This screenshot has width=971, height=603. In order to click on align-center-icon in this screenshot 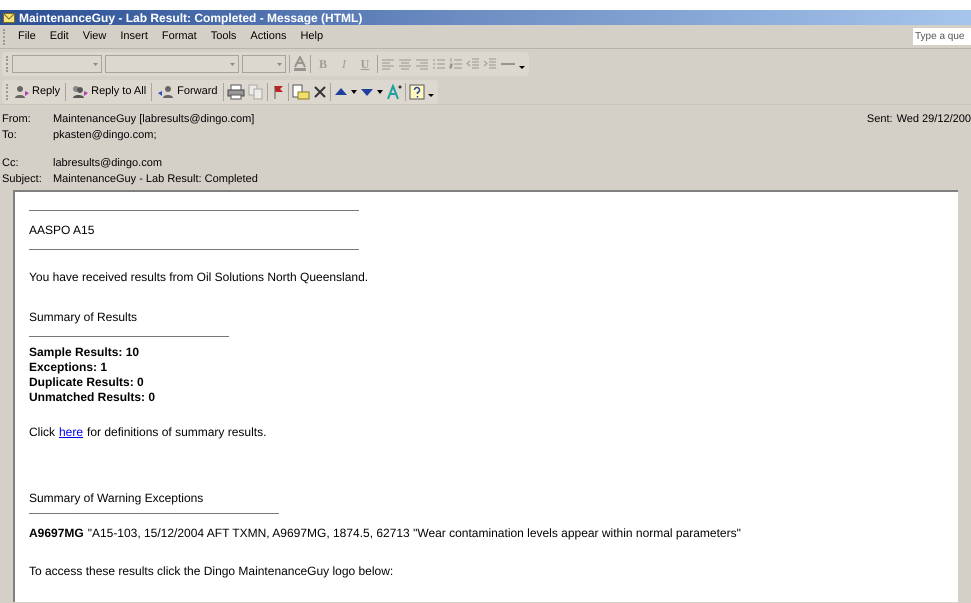, I will do `click(405, 64)`.